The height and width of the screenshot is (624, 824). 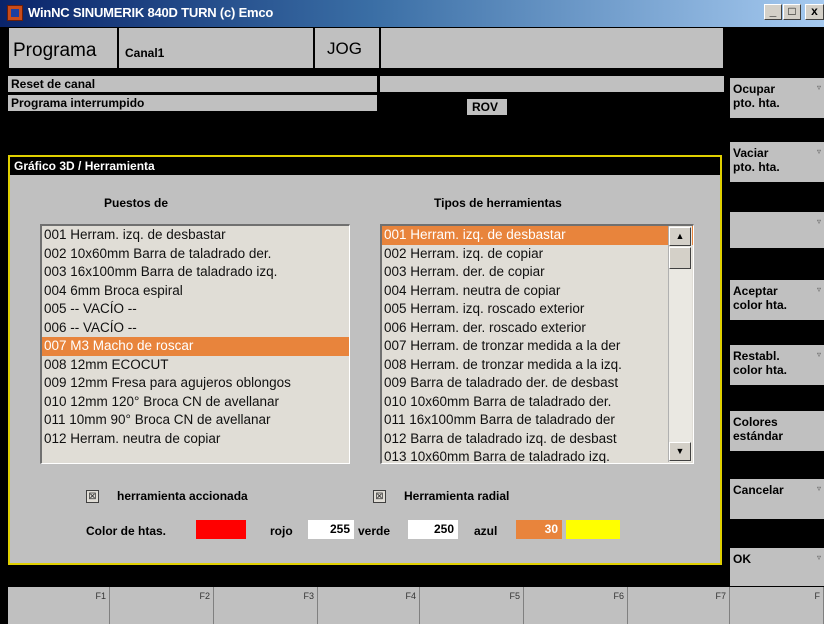 I want to click on tool-type-item: 005 Herram. izq. roscado exterior, so click(x=537, y=309).